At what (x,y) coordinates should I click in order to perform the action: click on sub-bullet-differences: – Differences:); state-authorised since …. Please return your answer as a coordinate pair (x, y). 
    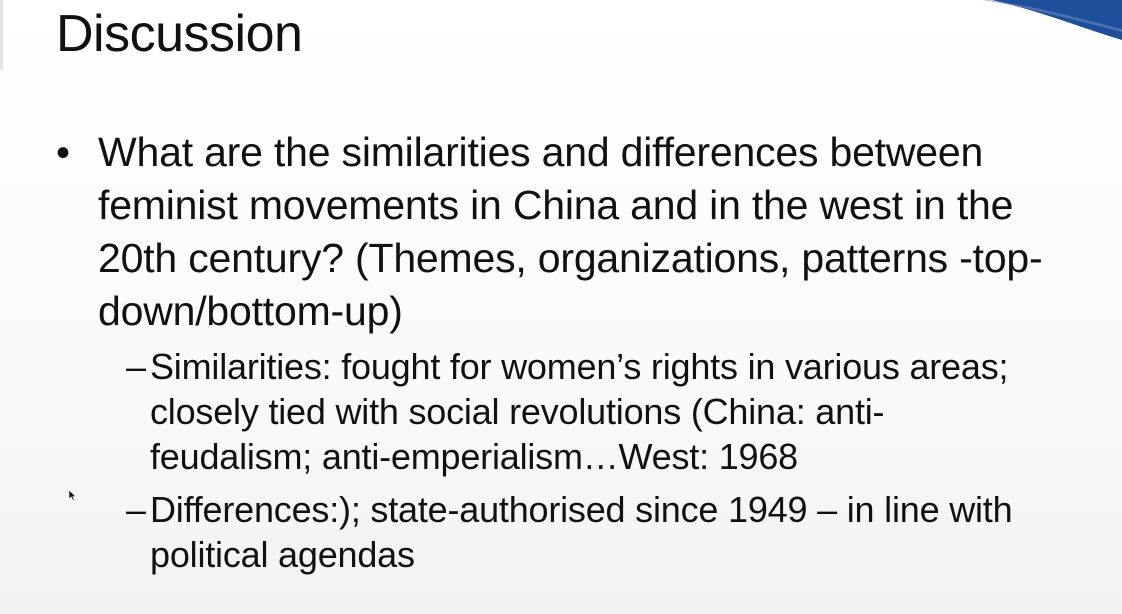
    Looking at the image, I should click on (611, 532).